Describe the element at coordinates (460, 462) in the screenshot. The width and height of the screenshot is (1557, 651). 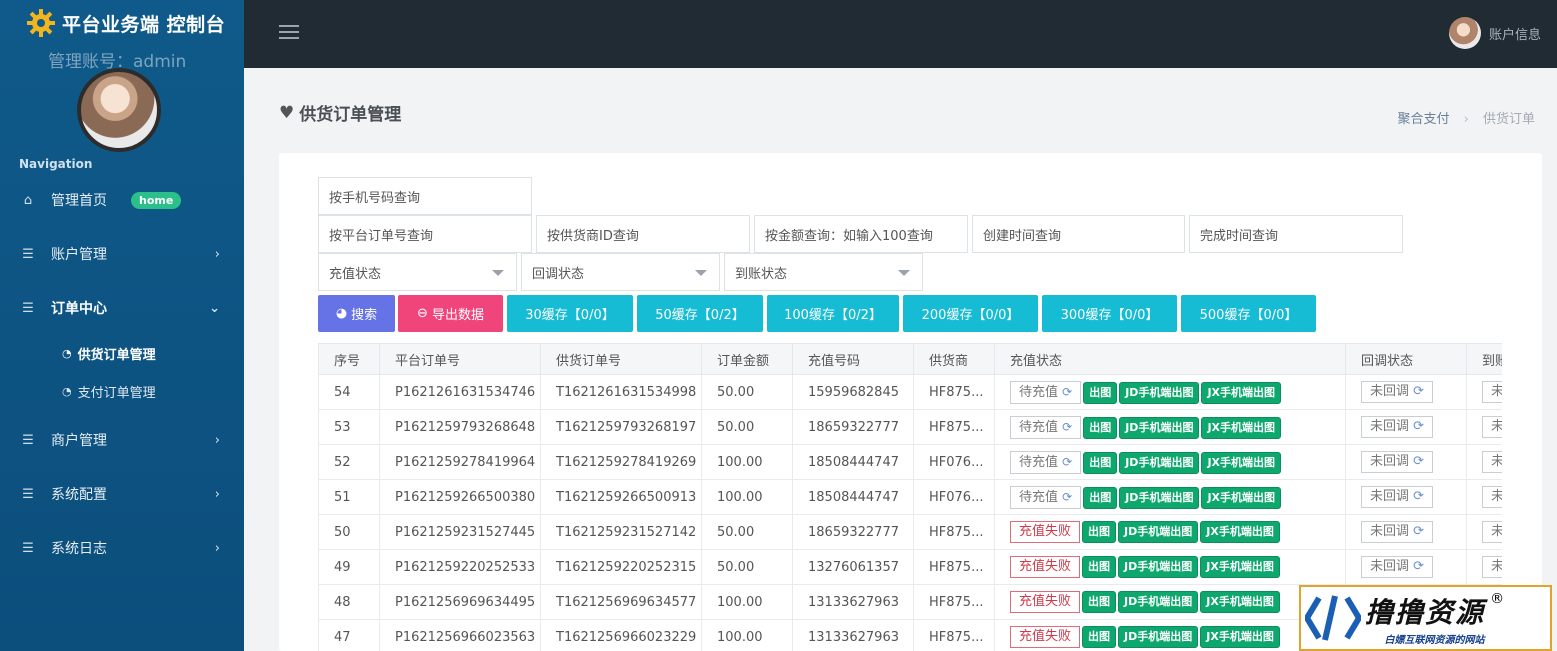
I see `cell-platform-order: P1621259278419964` at that location.